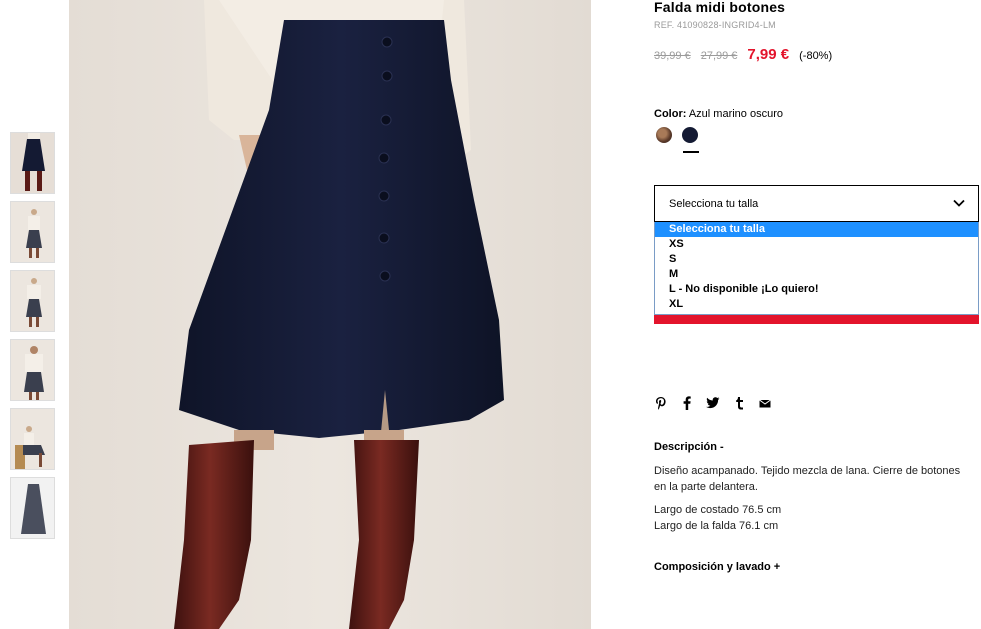  I want to click on selected-swatch-indicator, so click(691, 152).